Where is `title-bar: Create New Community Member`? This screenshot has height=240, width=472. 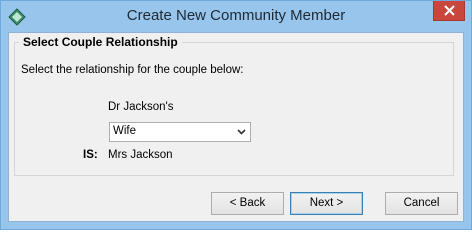 title-bar: Create New Community Member is located at coordinates (236, 16).